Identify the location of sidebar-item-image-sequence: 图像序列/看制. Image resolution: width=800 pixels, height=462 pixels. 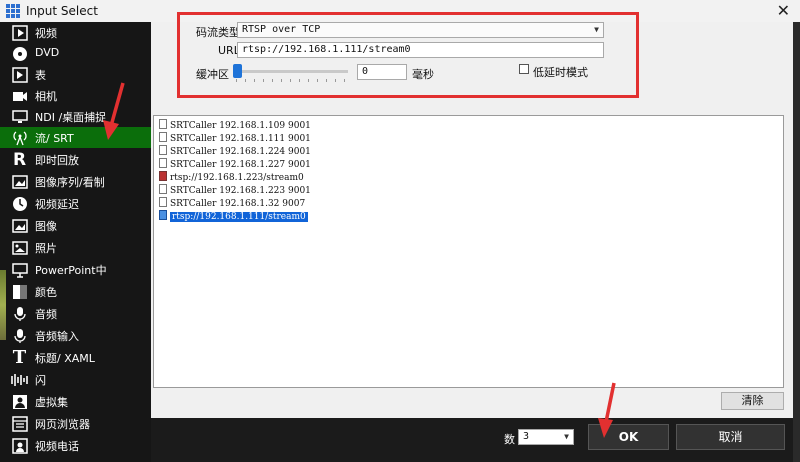
(75, 181).